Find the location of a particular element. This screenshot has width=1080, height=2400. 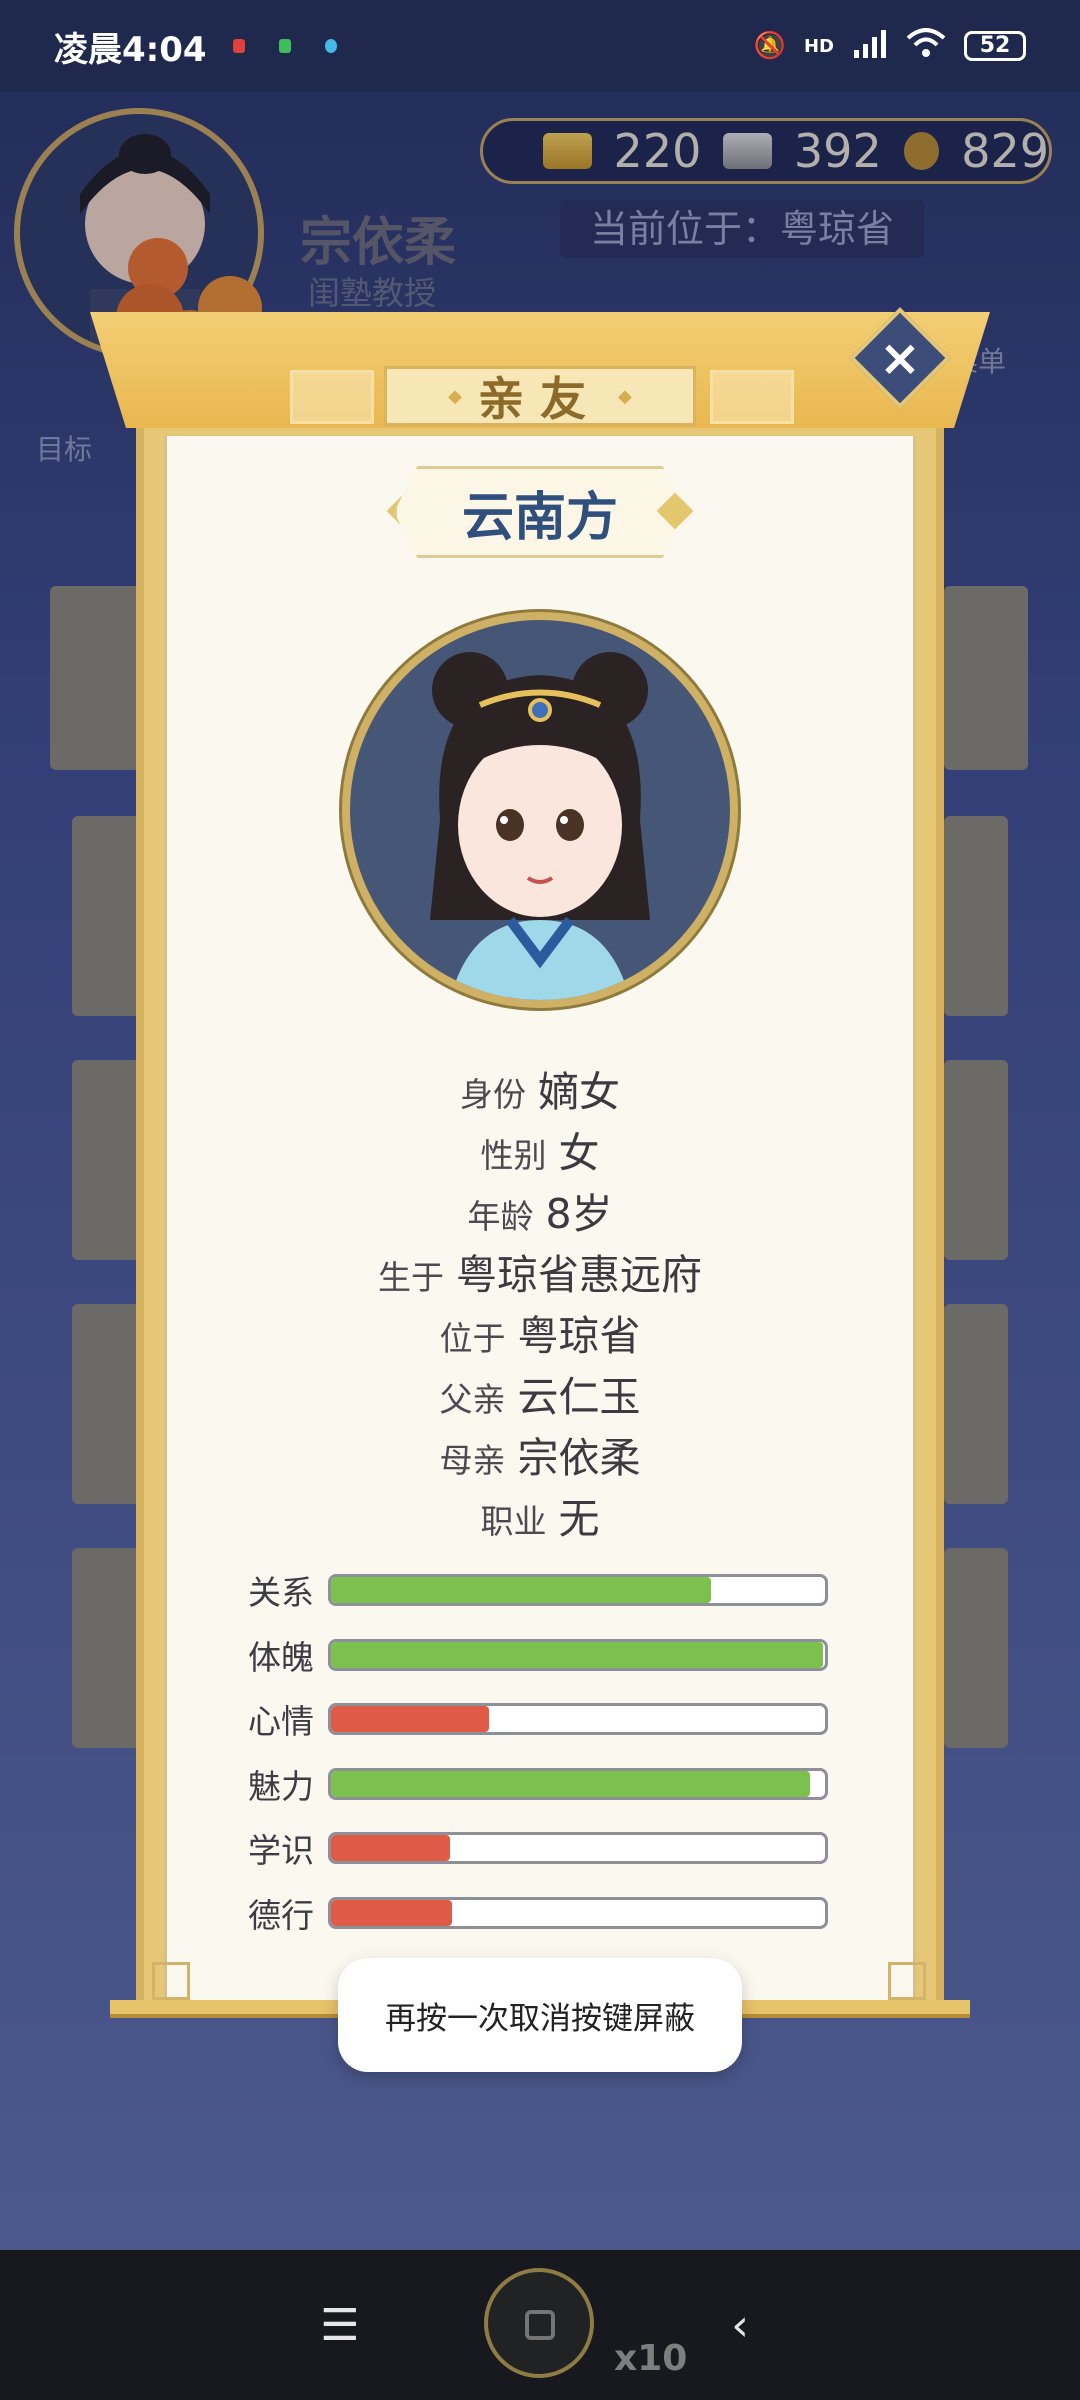

stat-label: 关系 is located at coordinates (281, 1593).